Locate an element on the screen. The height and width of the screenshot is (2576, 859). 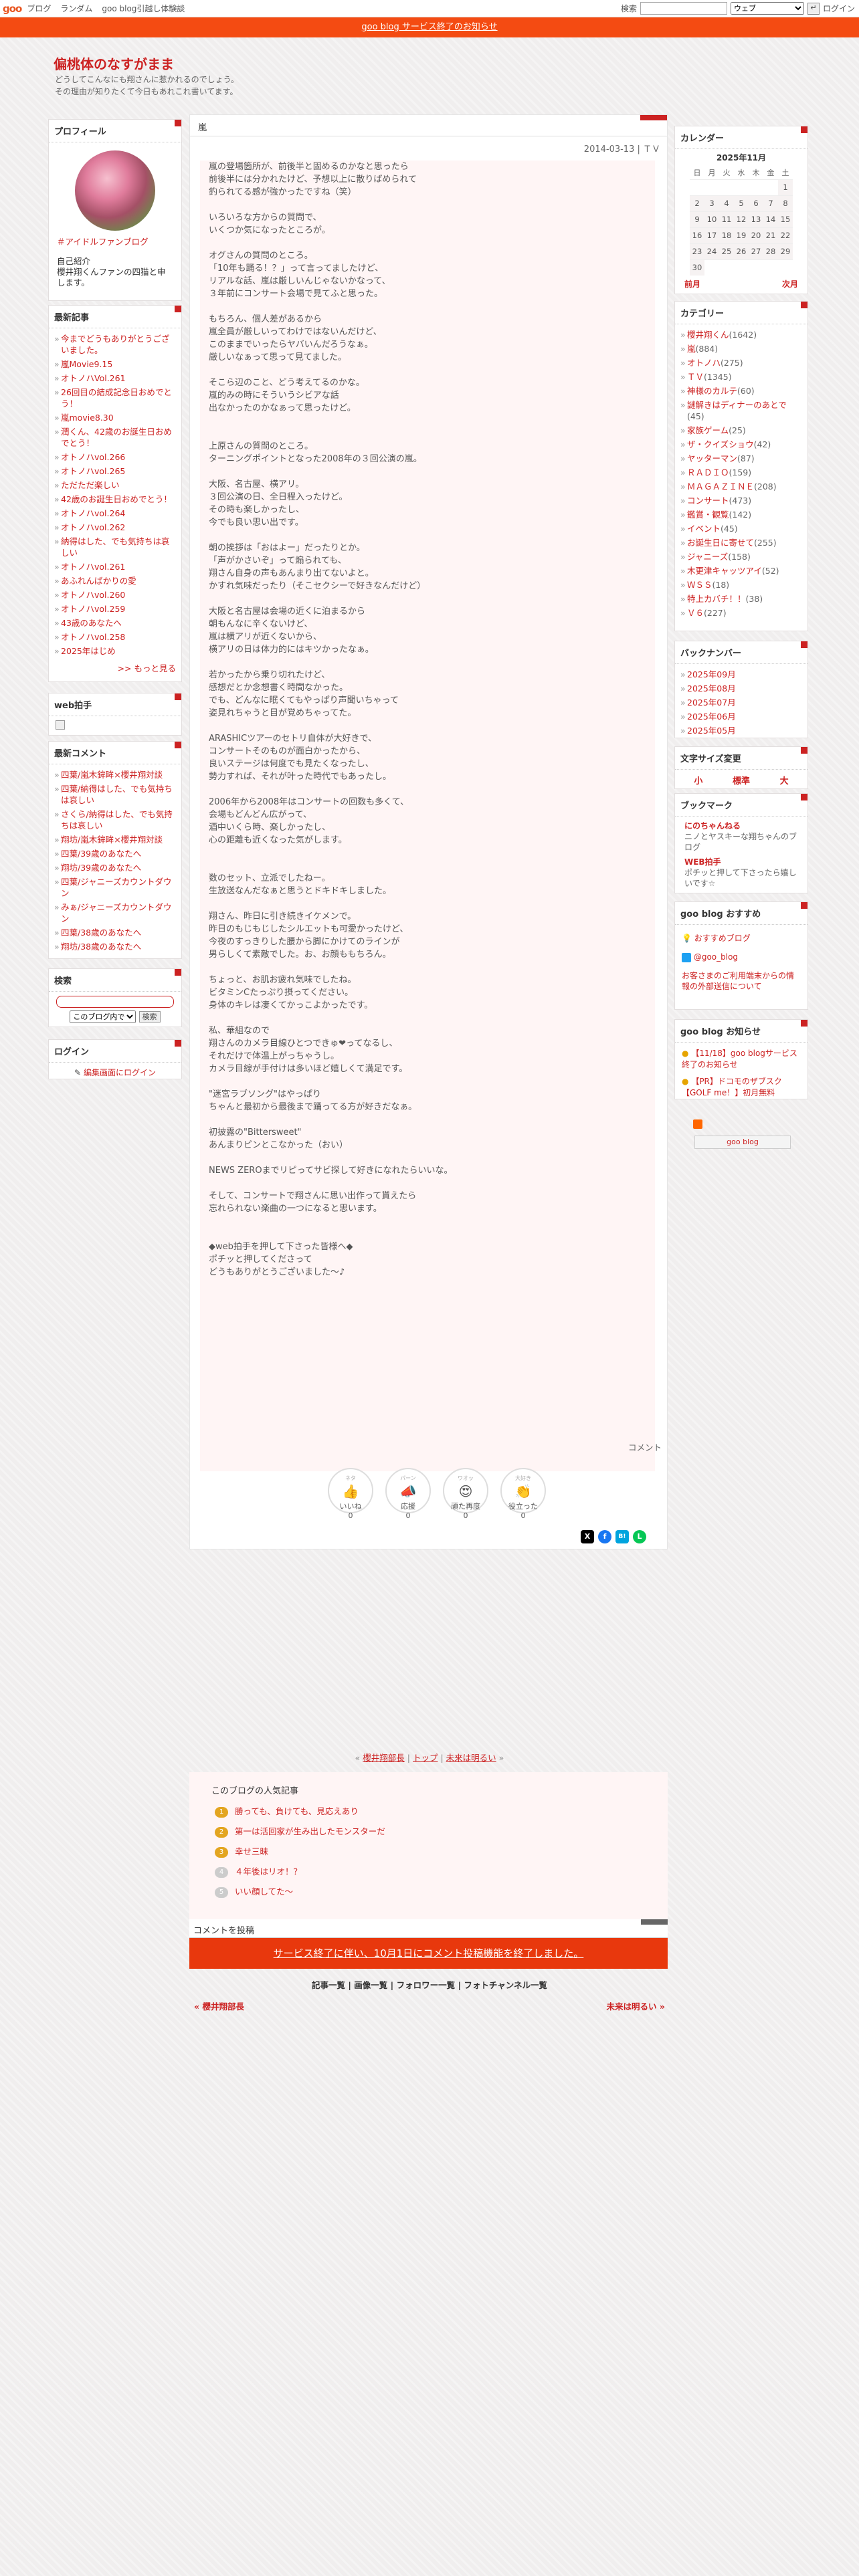
edit-login-link: 編集画面にログイン is located at coordinates (120, 1072).